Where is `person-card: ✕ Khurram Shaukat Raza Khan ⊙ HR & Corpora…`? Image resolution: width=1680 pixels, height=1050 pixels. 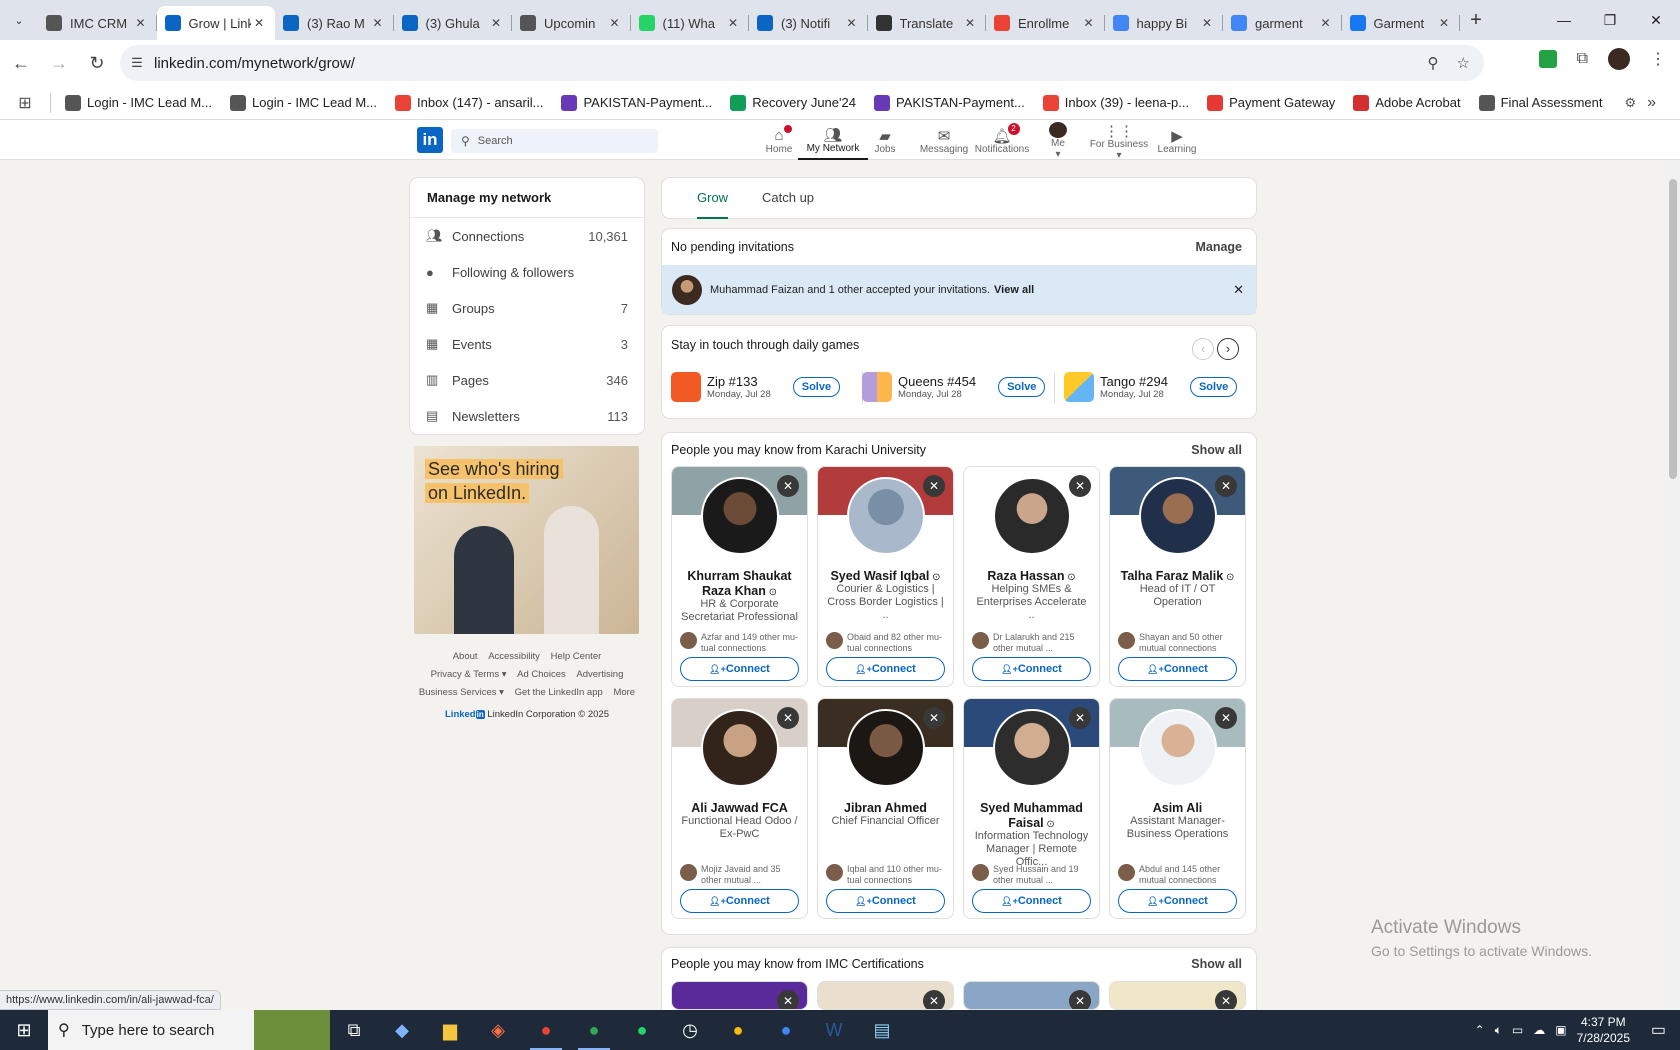 person-card: ✕ Khurram Shaukat Raza Khan ⊙ HR & Corpora… is located at coordinates (739, 576).